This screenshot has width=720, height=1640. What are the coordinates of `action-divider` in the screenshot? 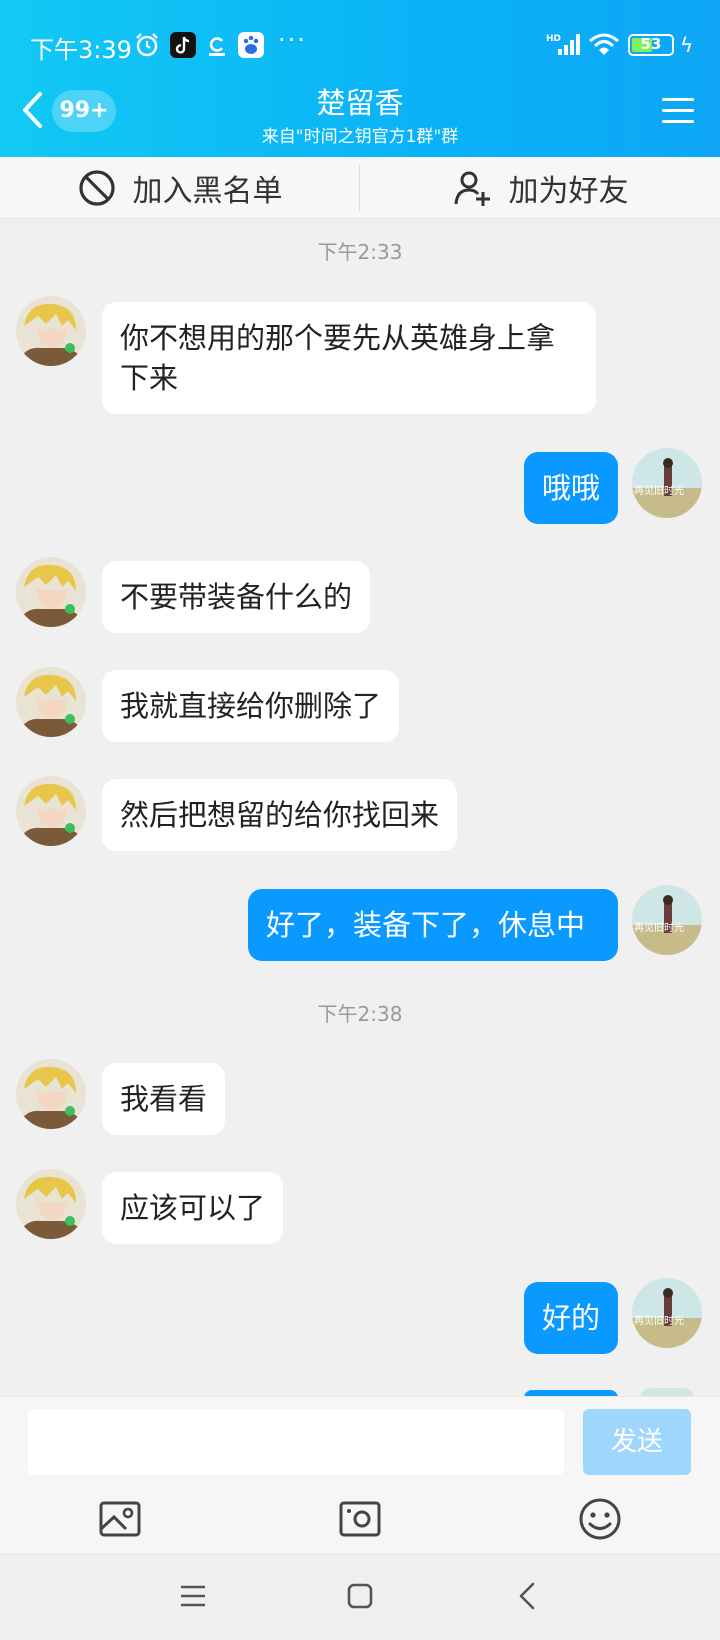 It's located at (359, 188).